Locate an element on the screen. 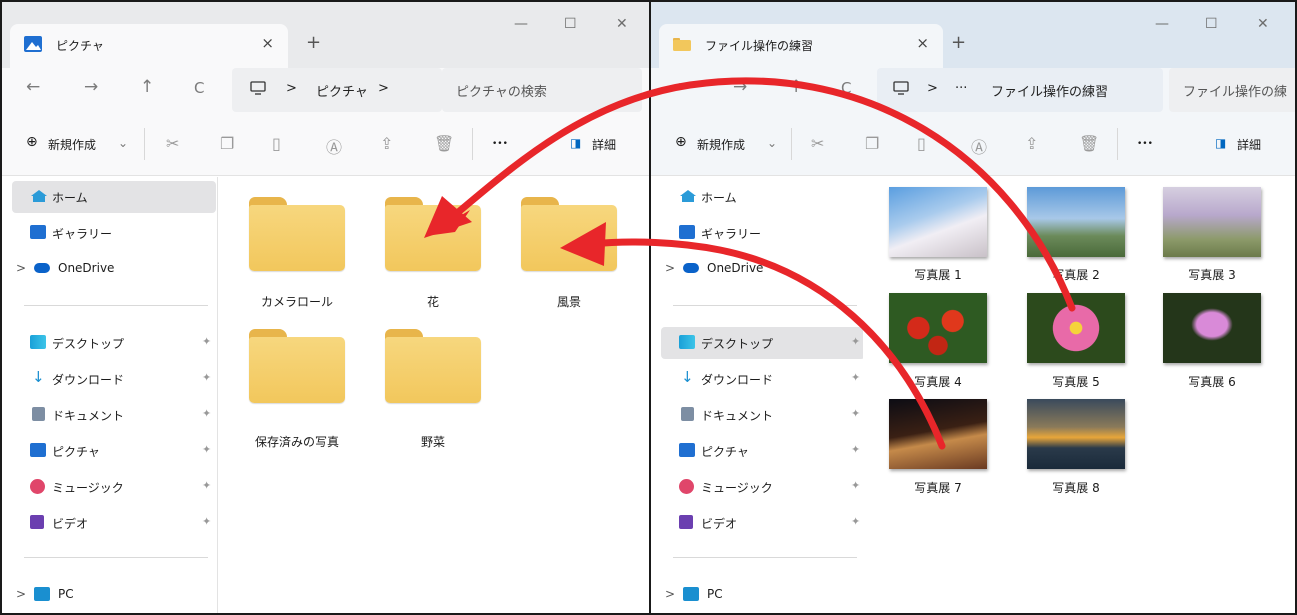  breadcrumb: > ··· ファイル操作の練習 is located at coordinates (1020, 90).